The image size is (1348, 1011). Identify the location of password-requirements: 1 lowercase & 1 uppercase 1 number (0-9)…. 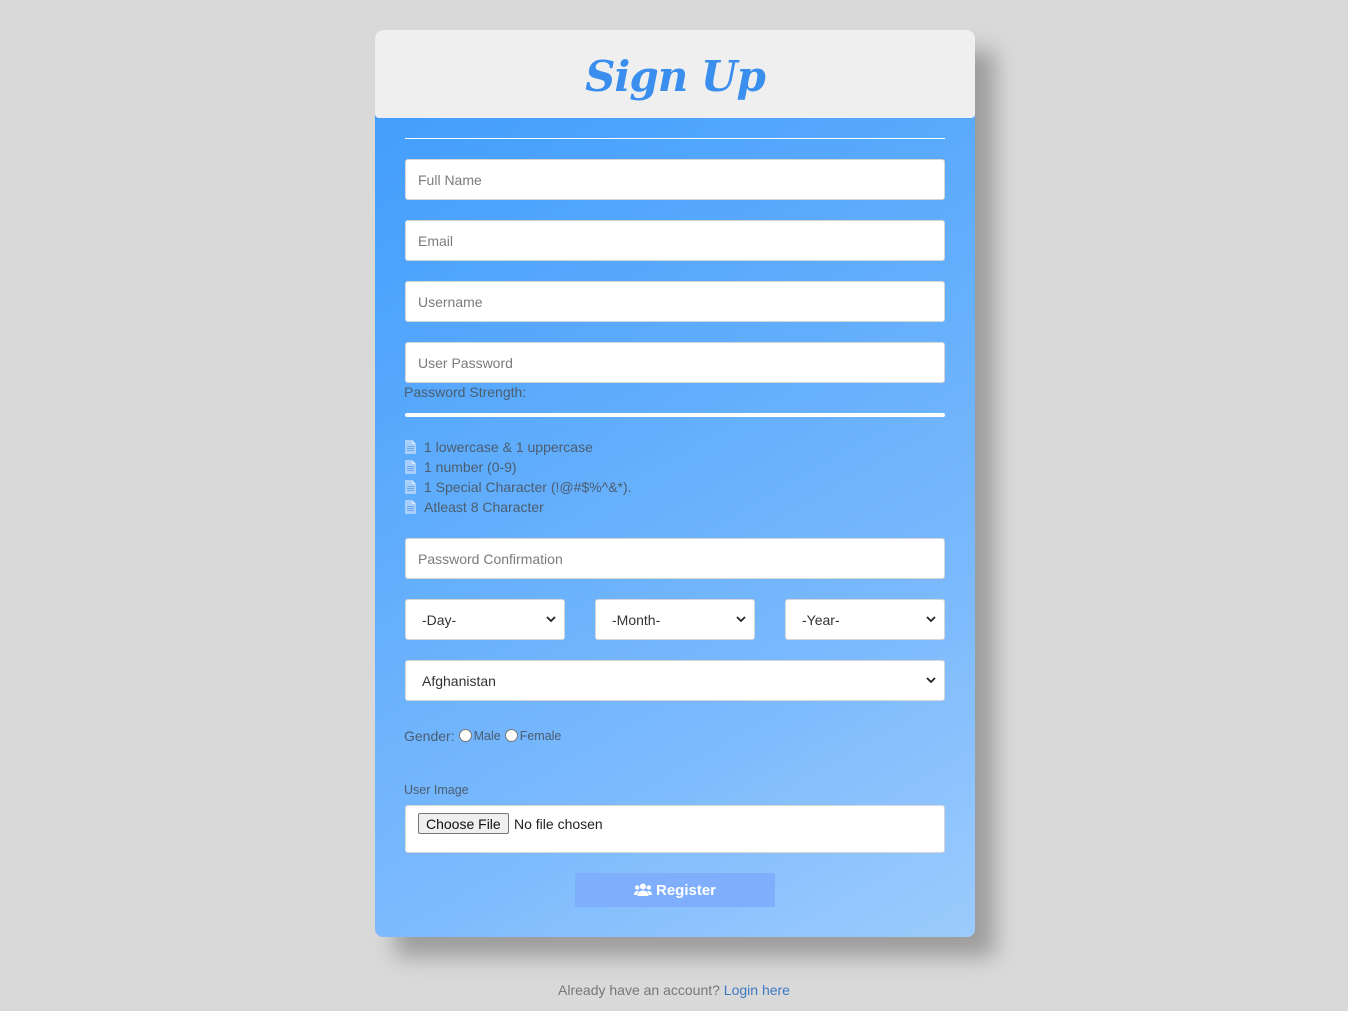
(518, 477).